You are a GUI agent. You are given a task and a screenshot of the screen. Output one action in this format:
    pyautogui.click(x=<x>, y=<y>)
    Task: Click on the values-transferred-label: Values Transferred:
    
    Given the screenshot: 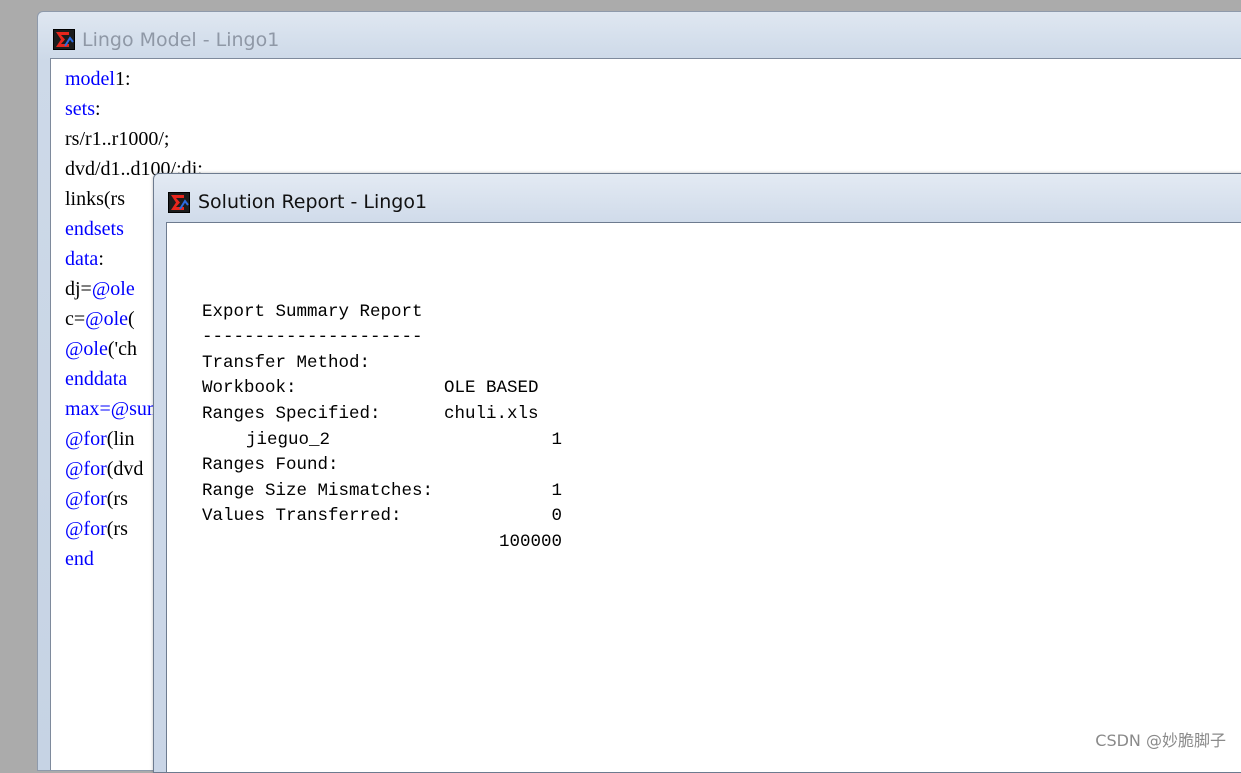 What is the action you would take?
    pyautogui.click(x=302, y=516)
    